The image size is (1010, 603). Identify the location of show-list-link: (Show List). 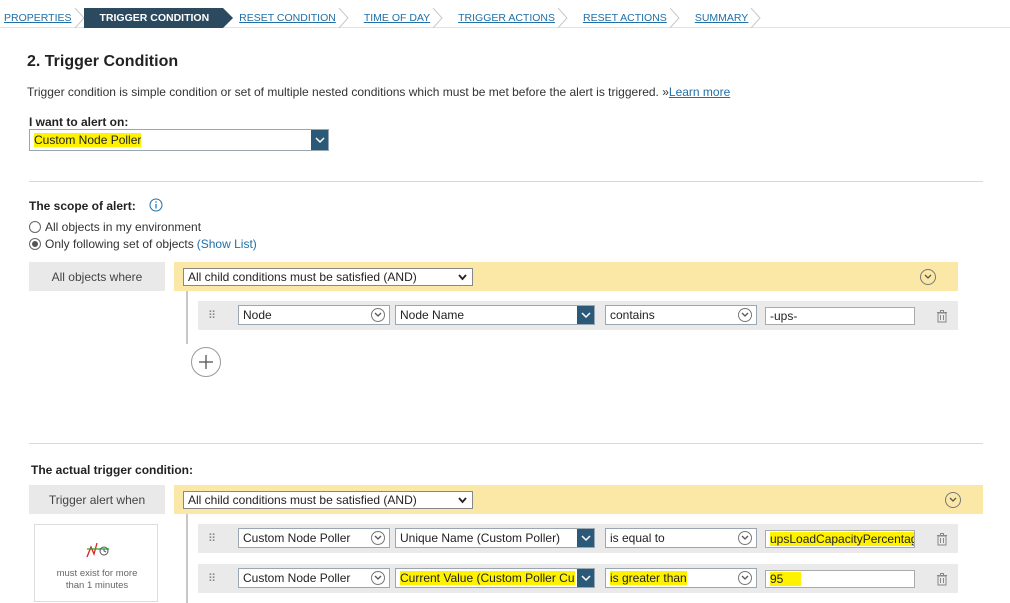
(227, 244).